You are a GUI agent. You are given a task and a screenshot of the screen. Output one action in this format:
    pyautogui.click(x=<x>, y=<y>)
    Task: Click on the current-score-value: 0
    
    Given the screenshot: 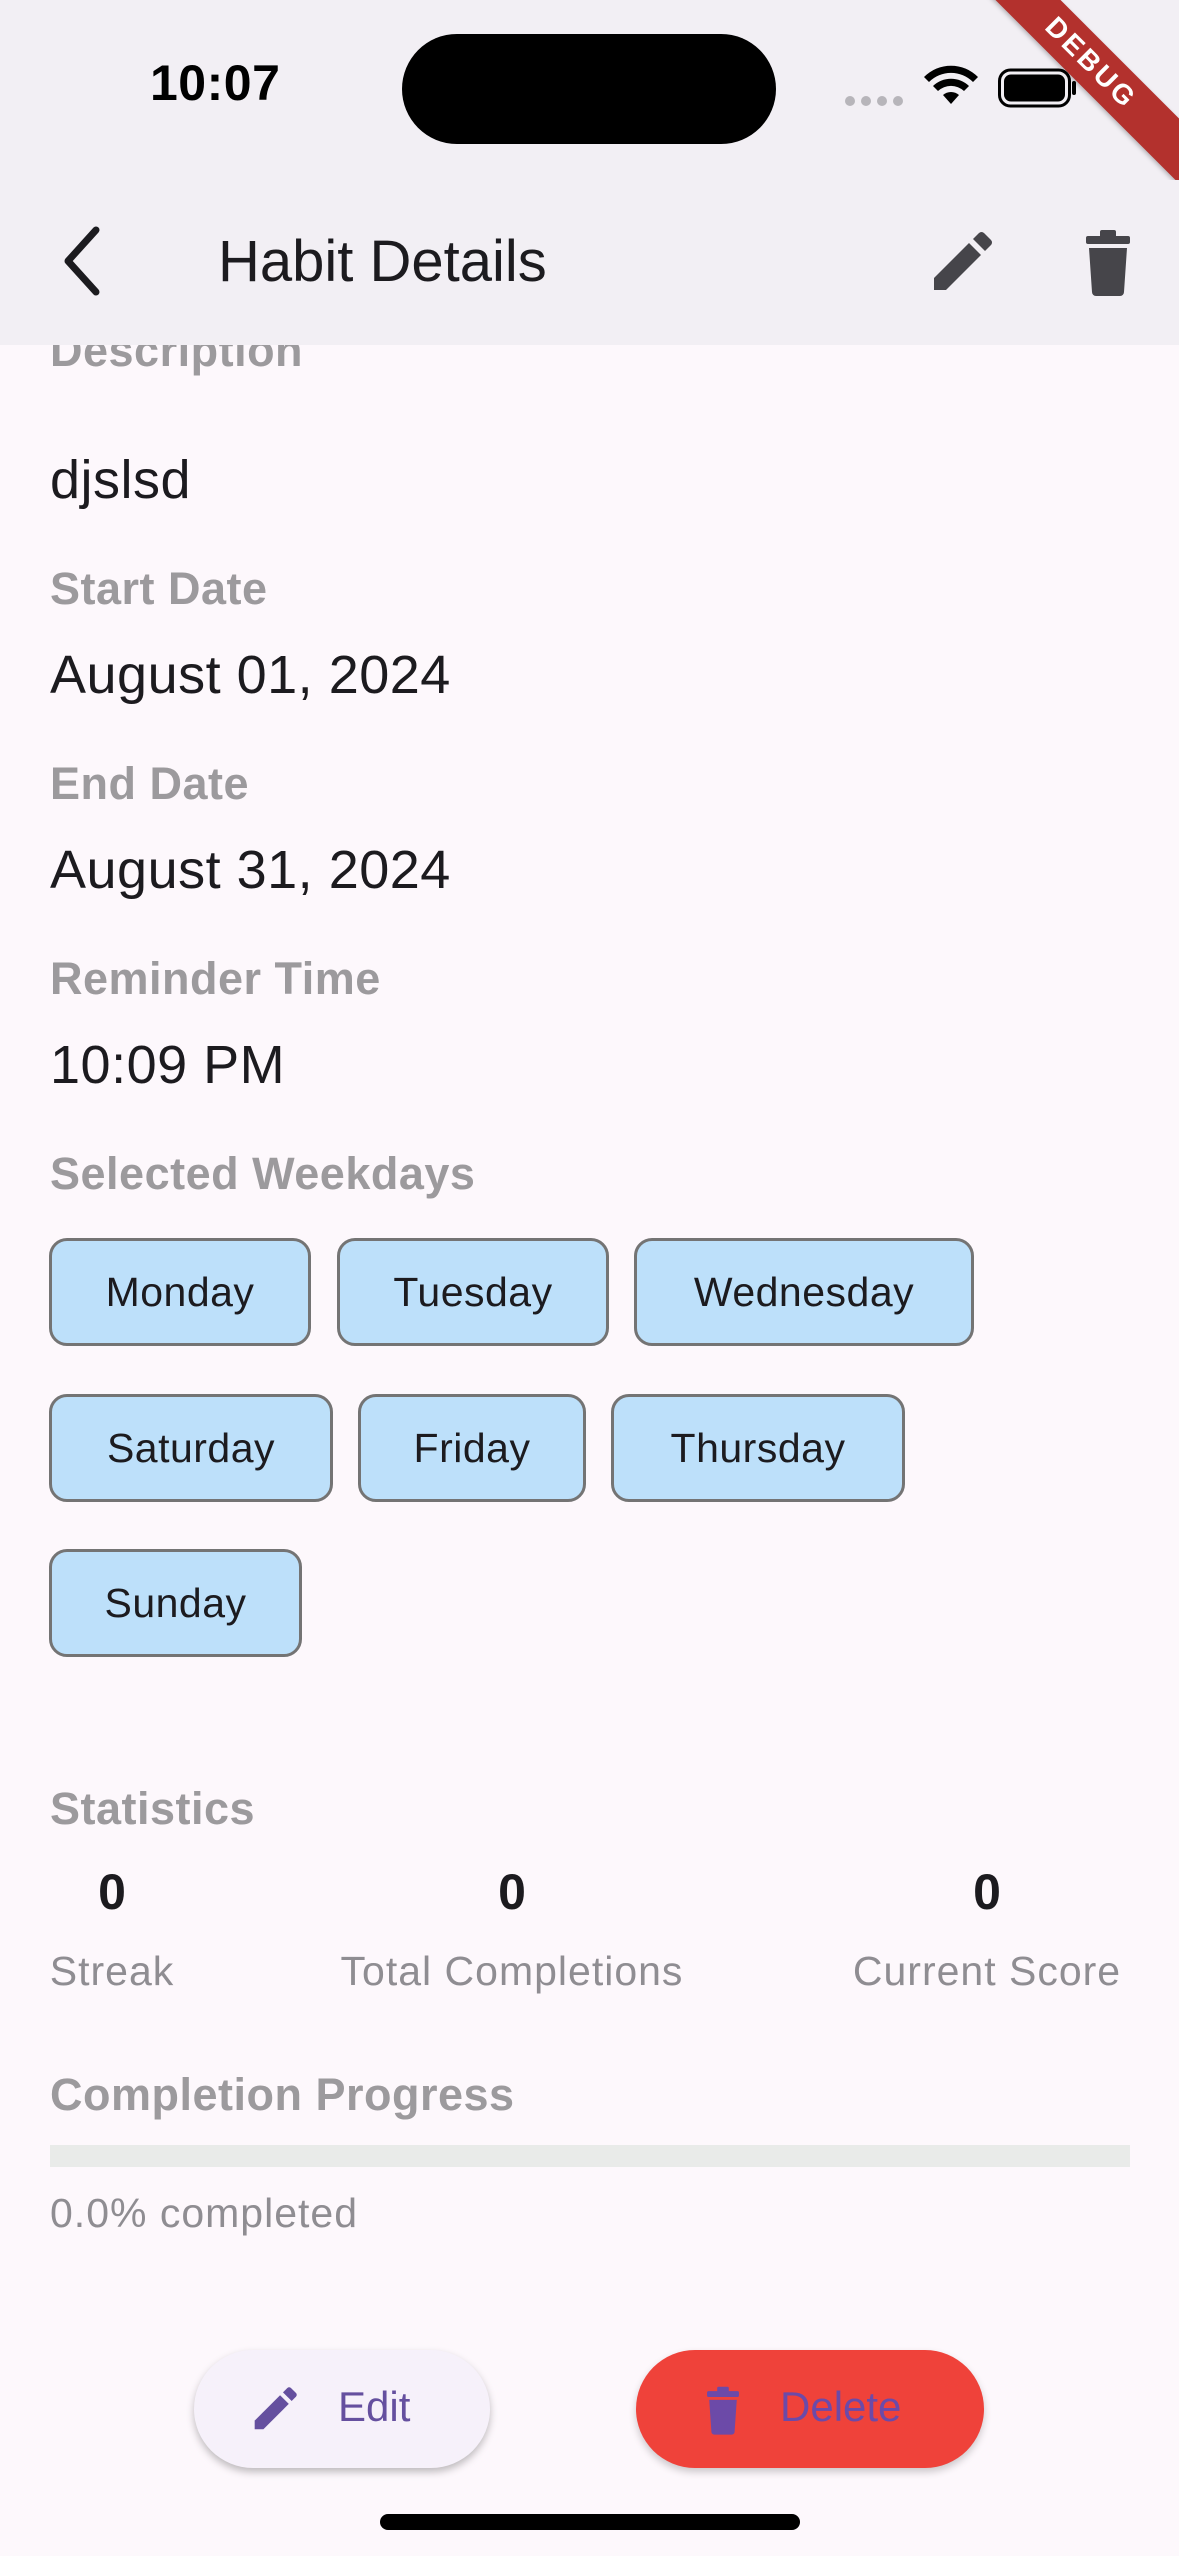 What is the action you would take?
    pyautogui.click(x=987, y=1892)
    